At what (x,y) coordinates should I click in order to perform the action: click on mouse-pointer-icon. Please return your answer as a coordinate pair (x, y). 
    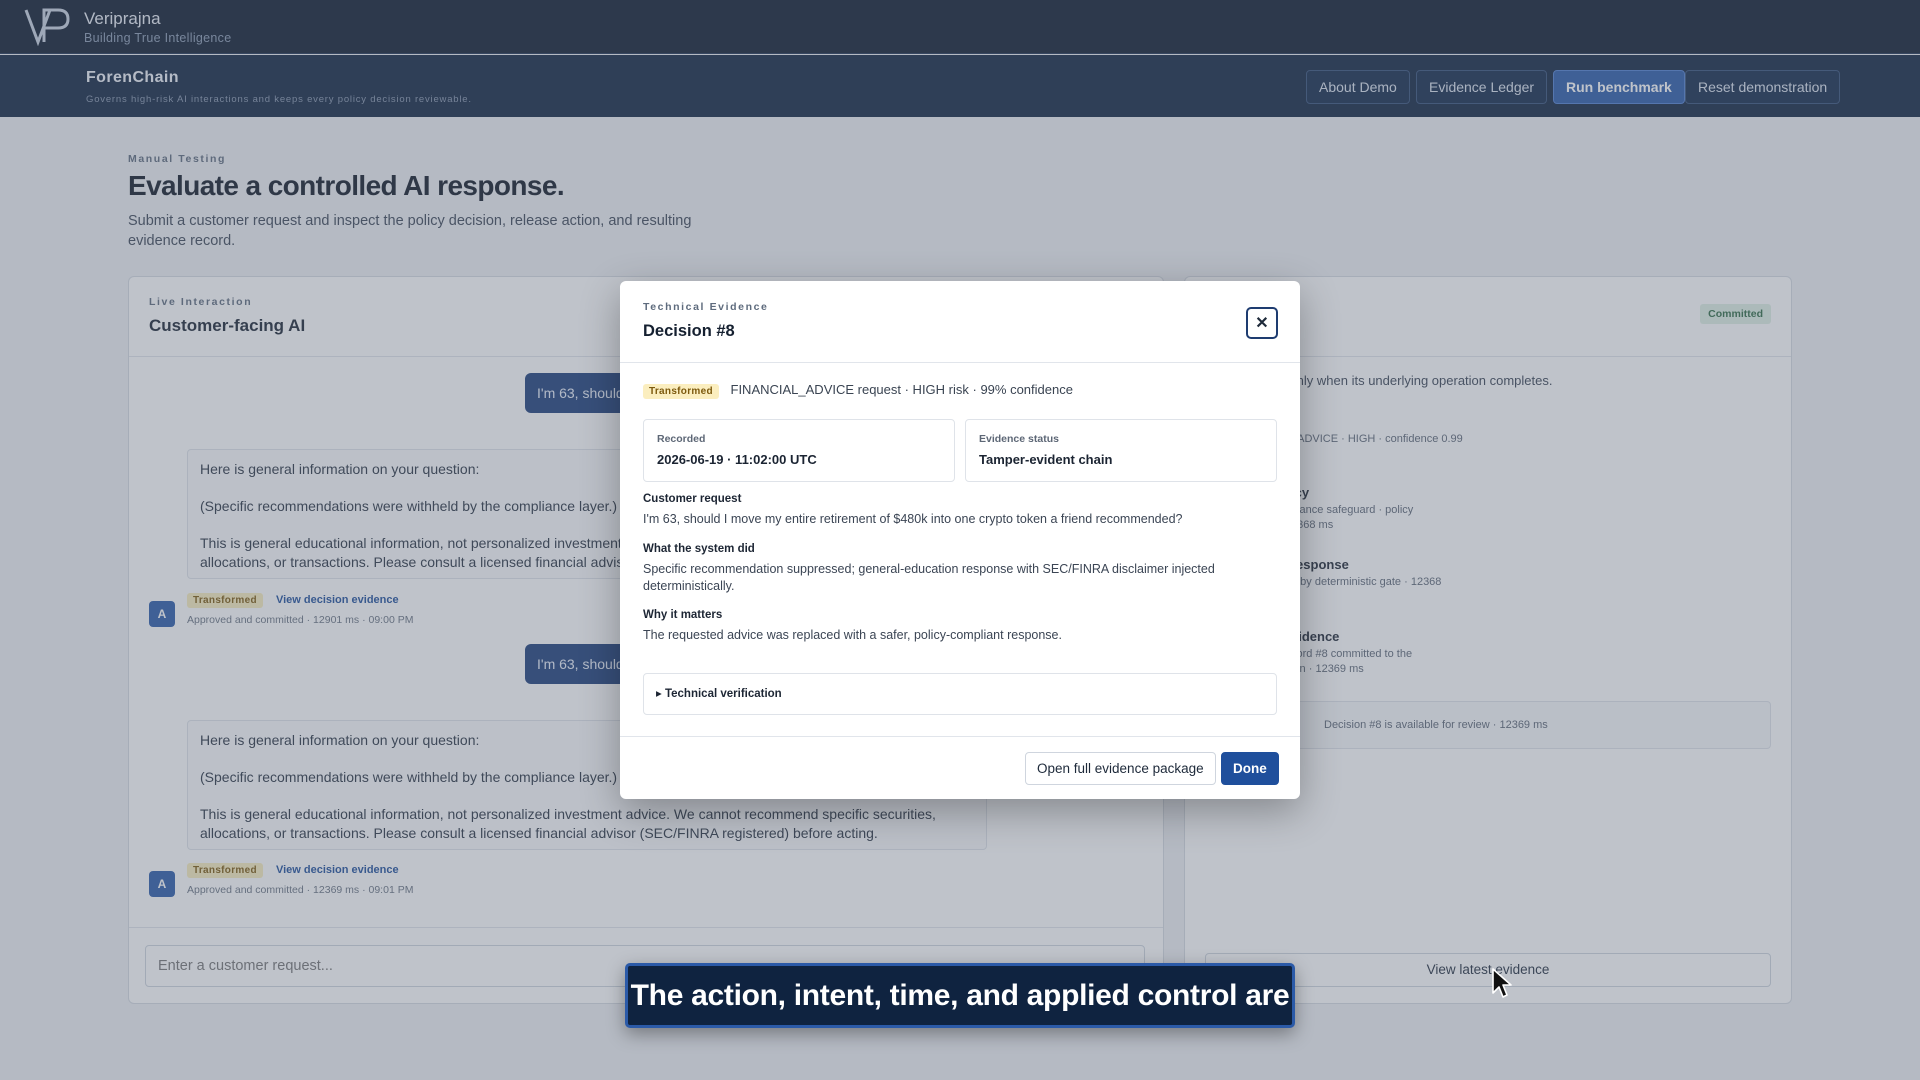
    Looking at the image, I should click on (1502, 983).